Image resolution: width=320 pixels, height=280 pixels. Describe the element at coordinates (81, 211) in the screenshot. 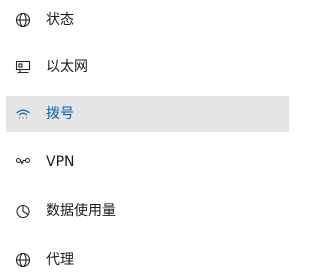

I see `nav-item-label: 数据使用量` at that location.